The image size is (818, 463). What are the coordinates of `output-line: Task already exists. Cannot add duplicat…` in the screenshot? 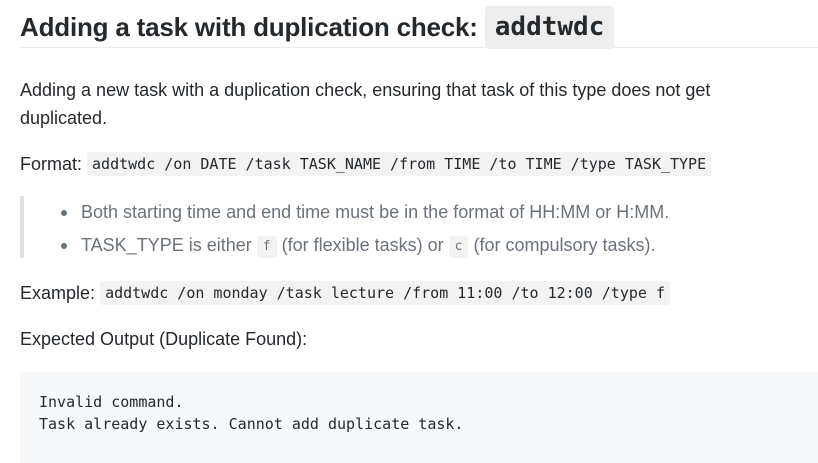 It's located at (251, 424).